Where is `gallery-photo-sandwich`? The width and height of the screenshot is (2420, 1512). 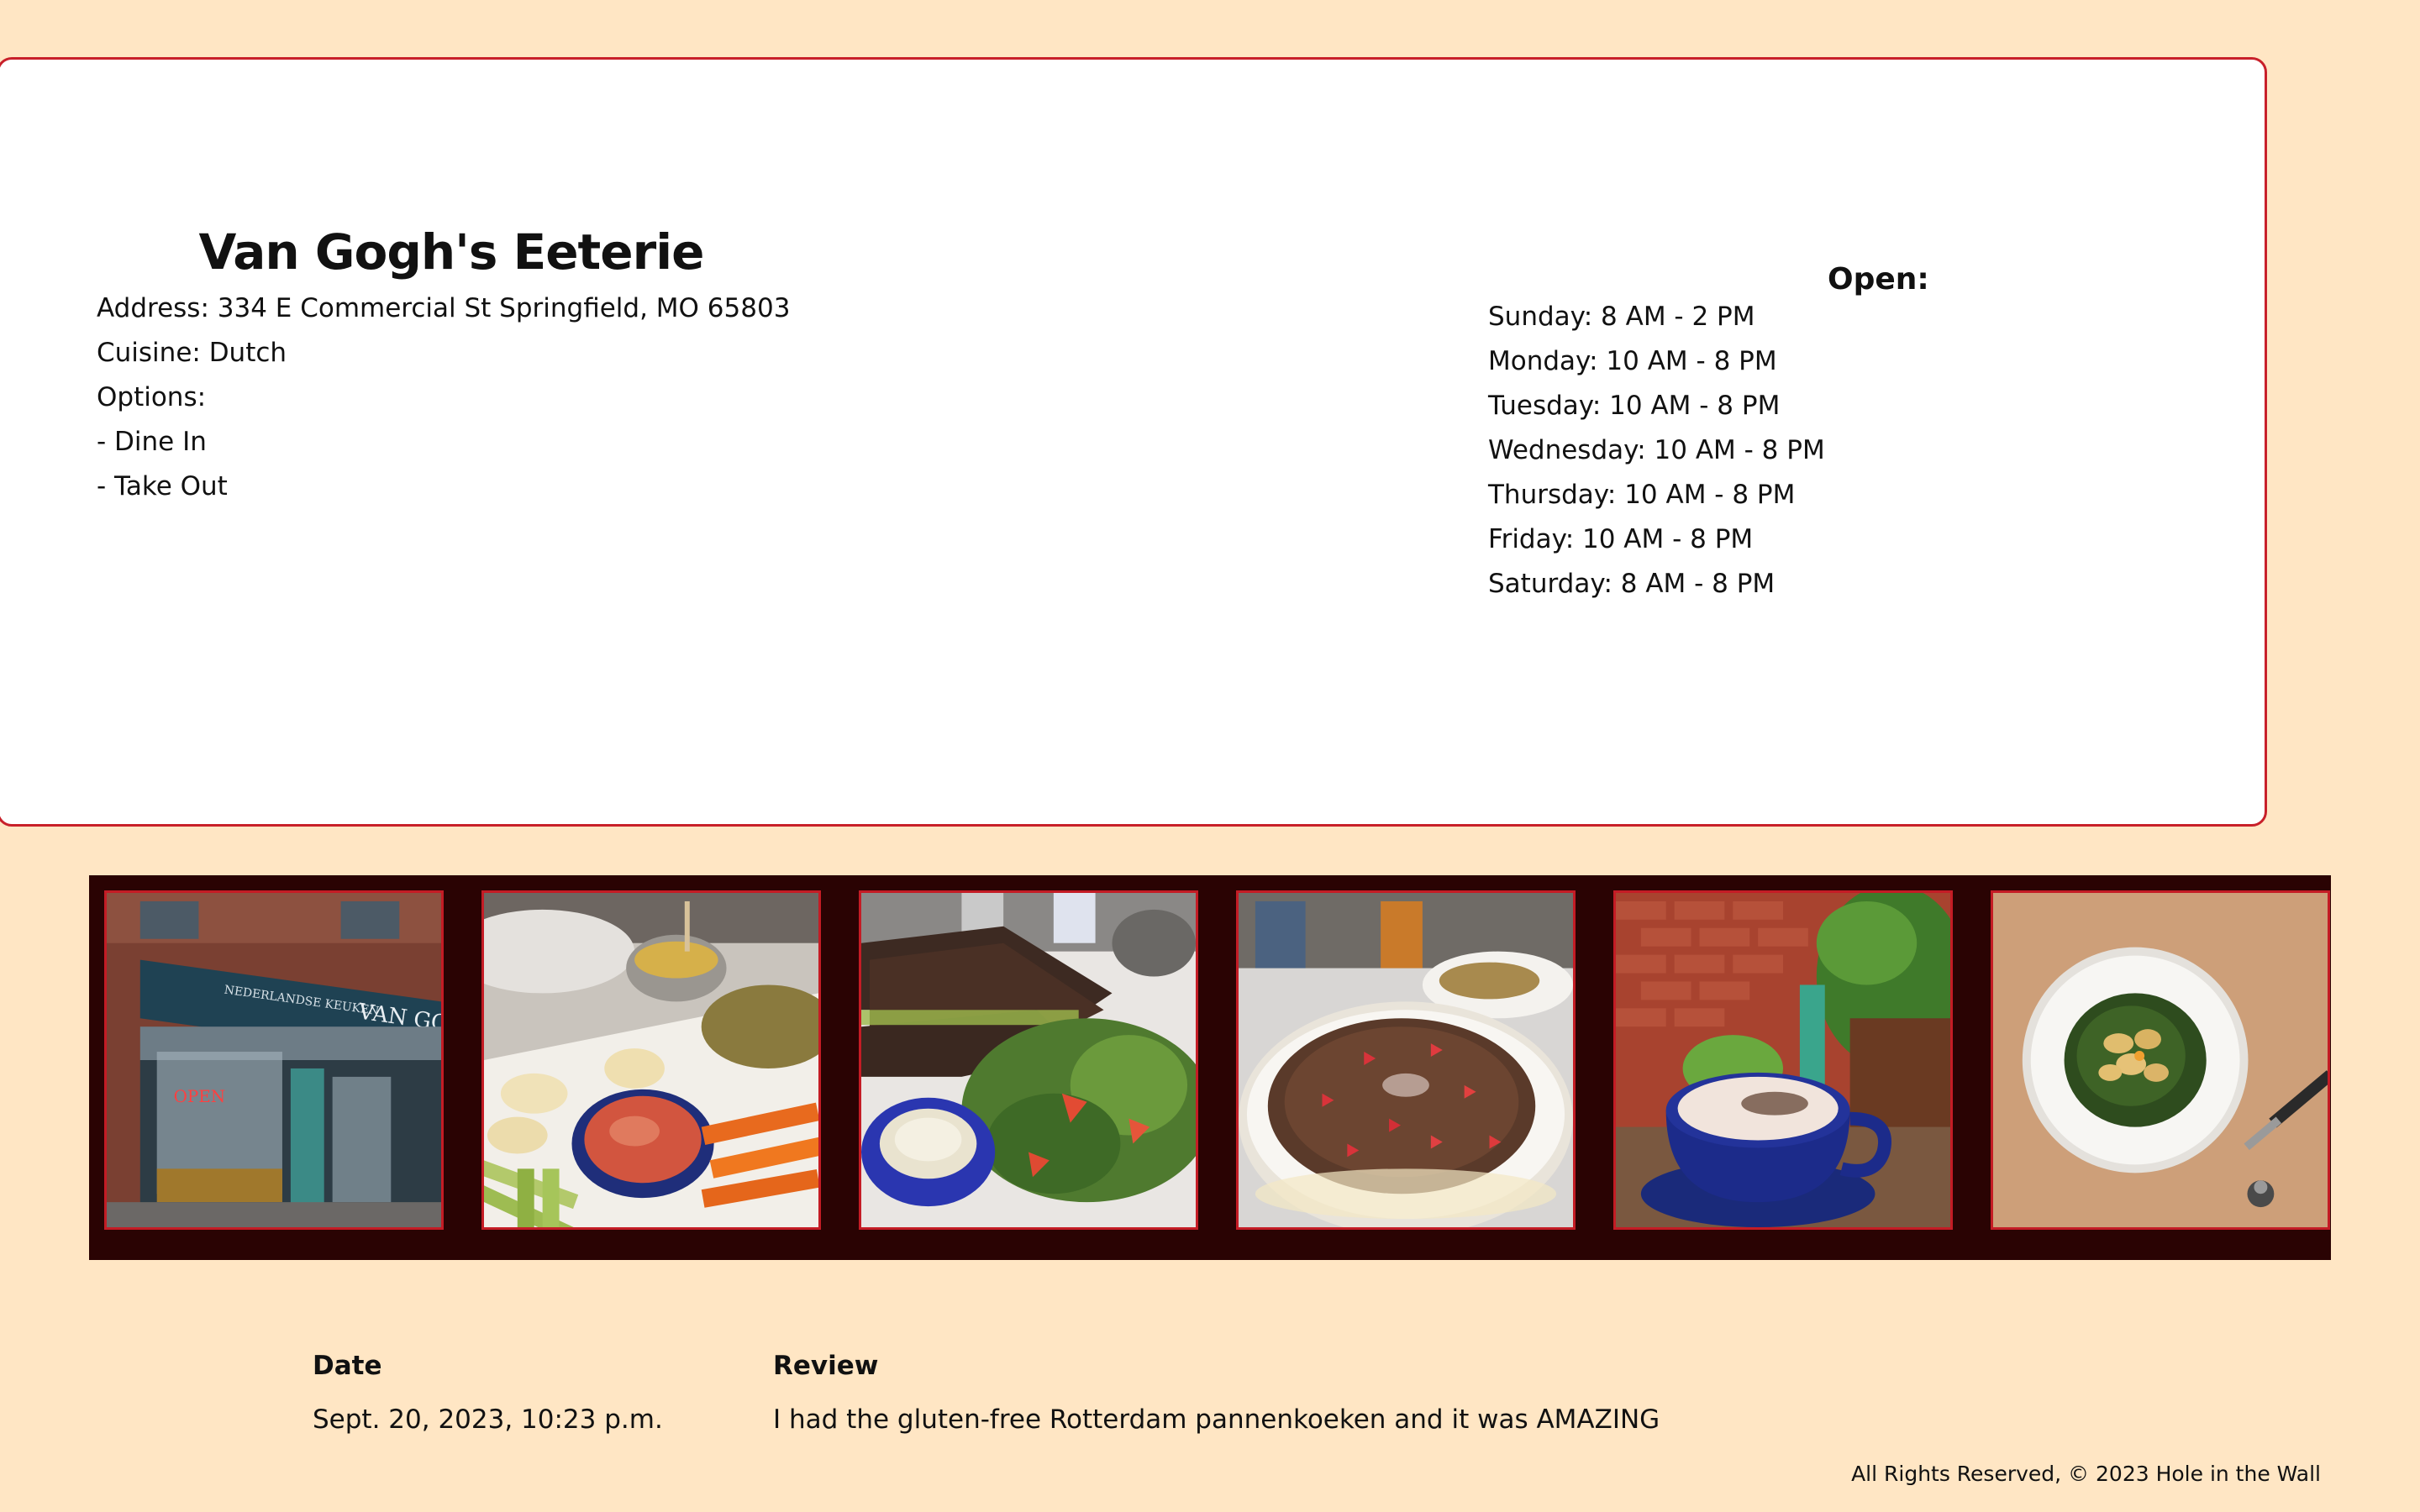
gallery-photo-sandwich is located at coordinates (1028, 1060).